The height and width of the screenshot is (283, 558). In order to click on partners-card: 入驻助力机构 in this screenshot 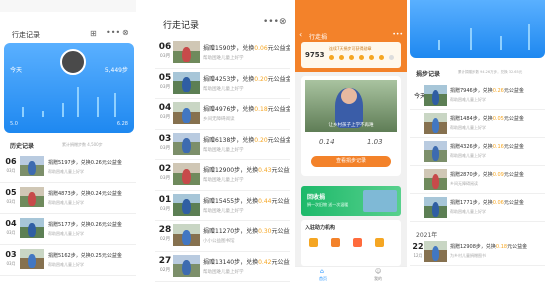, I will do `click(351, 243)`.